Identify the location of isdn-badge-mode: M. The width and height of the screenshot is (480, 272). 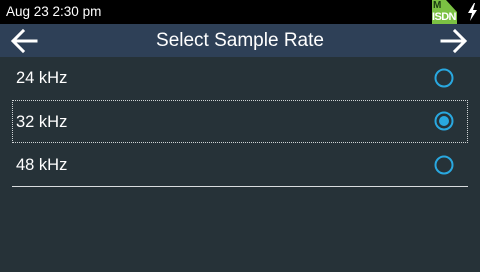
(437, 5).